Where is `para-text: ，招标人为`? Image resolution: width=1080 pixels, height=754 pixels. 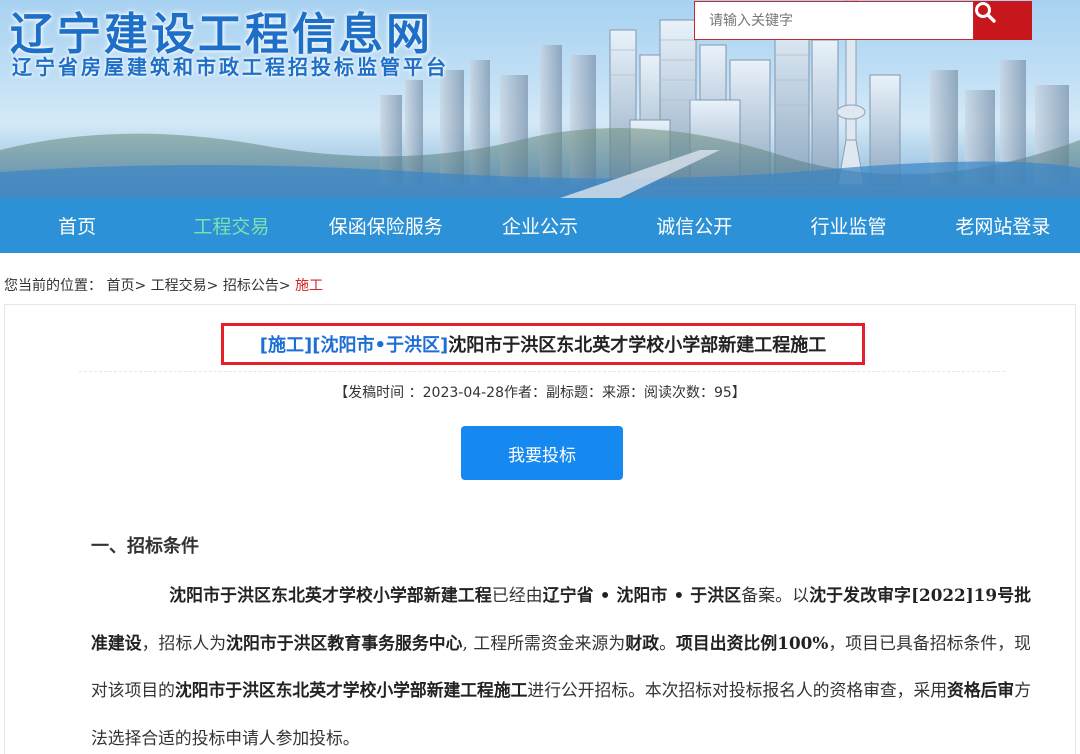 para-text: ，招标人为 is located at coordinates (184, 642).